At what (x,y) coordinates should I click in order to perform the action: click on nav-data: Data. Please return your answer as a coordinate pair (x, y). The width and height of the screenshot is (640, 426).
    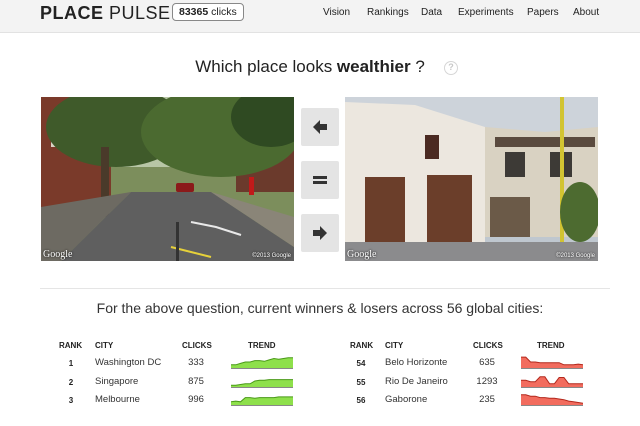
    Looking at the image, I should click on (431, 12).